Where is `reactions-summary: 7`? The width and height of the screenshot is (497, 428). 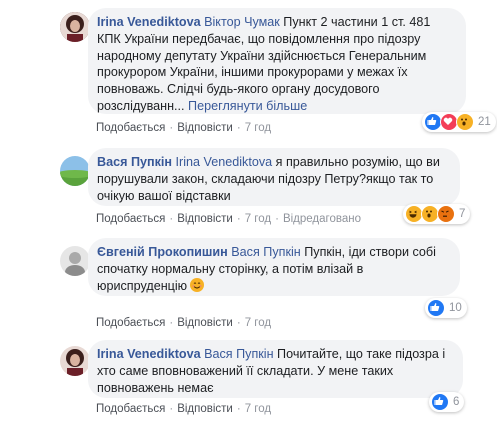
reactions-summary: 7 is located at coordinates (437, 214).